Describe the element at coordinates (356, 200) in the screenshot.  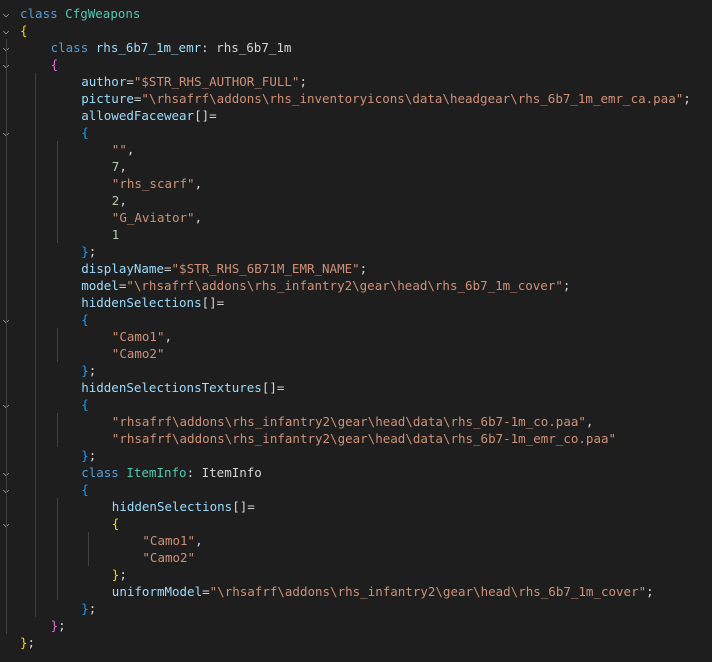
I see `code-line: 2,` at that location.